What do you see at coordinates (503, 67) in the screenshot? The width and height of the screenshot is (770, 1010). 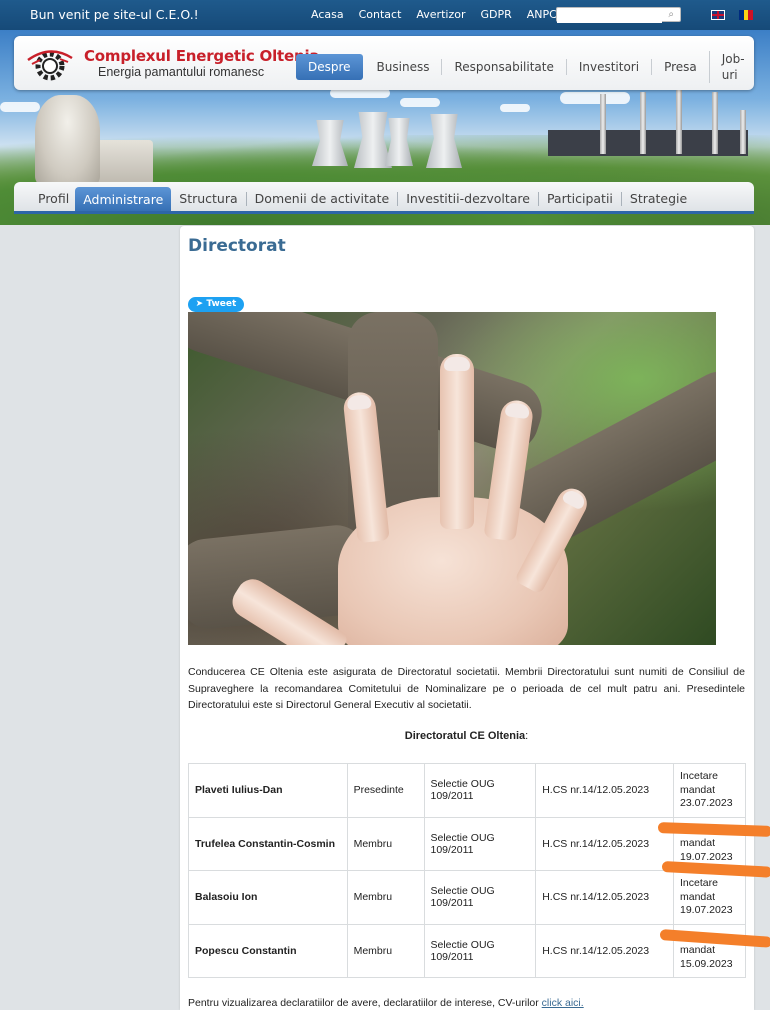 I see `main-nav-responsabilitate: Responsabilitate` at bounding box center [503, 67].